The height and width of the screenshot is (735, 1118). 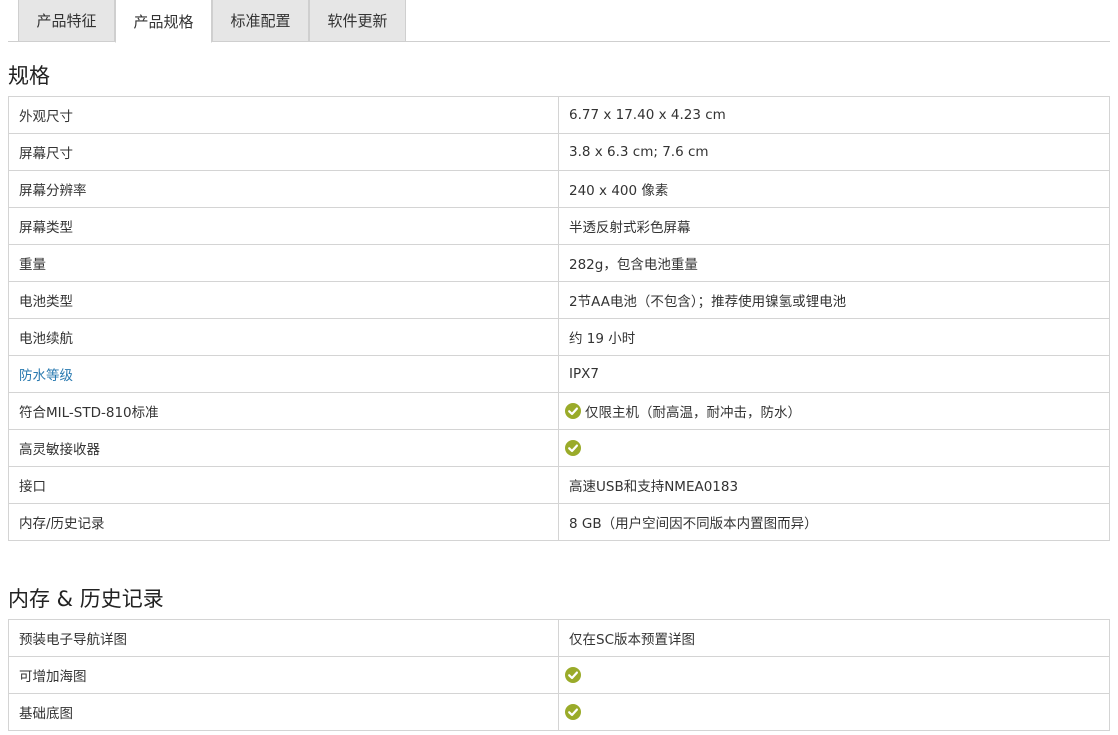 What do you see at coordinates (632, 640) in the screenshot?
I see `spec-value-text: 仅在SC版本预置详图` at bounding box center [632, 640].